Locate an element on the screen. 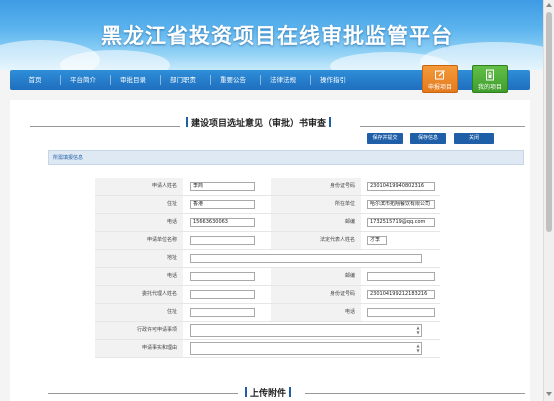 The width and height of the screenshot is (554, 401). apply-project-label: 申报项目 is located at coordinates (439, 87).